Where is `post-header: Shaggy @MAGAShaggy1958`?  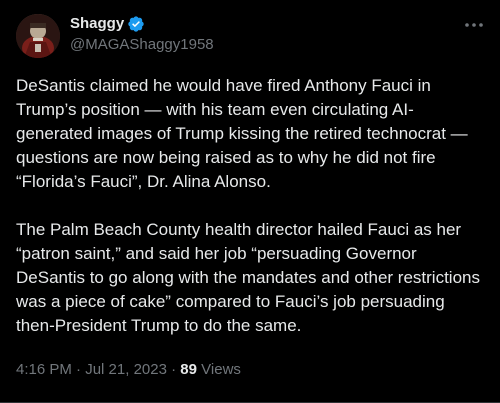 post-header: Shaggy @MAGAShaggy1958 is located at coordinates (265, 34).